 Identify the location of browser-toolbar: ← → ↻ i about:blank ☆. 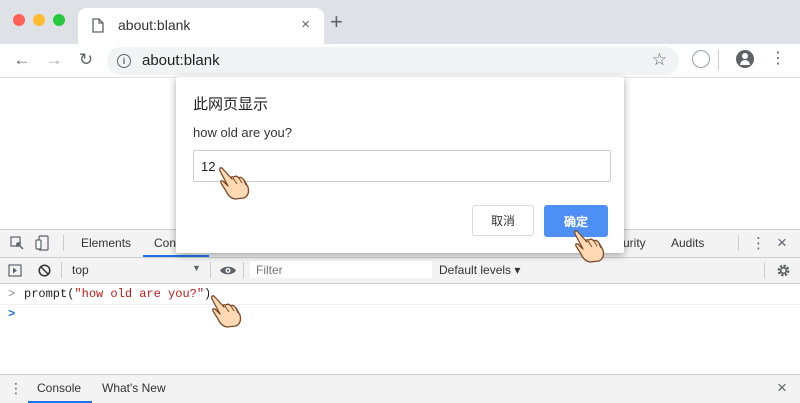
(400, 61).